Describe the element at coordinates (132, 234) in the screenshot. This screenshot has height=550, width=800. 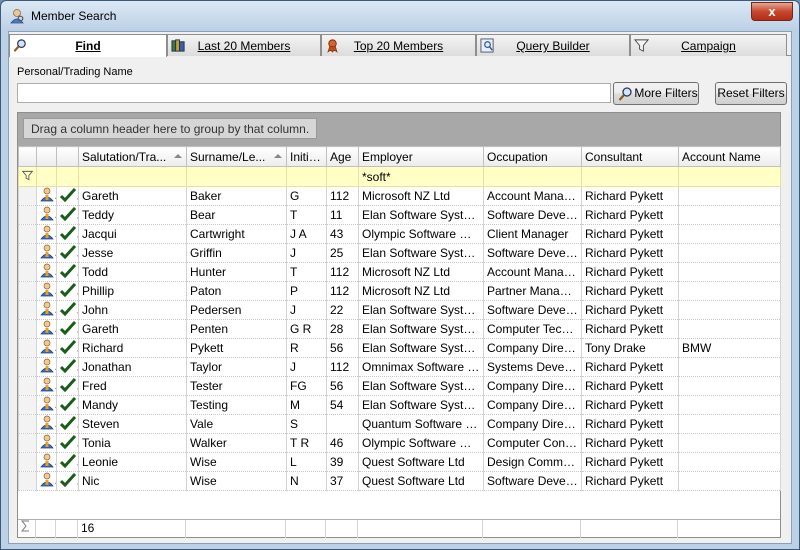
I see `cell-salutation: Jacqui` at that location.